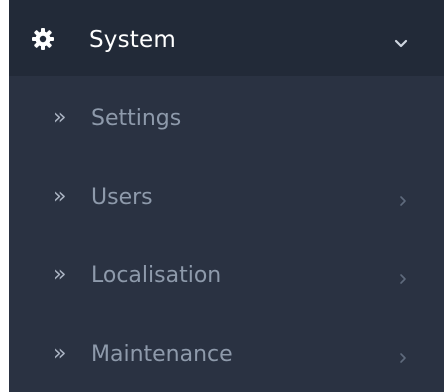  What do you see at coordinates (401, 41) in the screenshot?
I see `chevron-down-icon` at bounding box center [401, 41].